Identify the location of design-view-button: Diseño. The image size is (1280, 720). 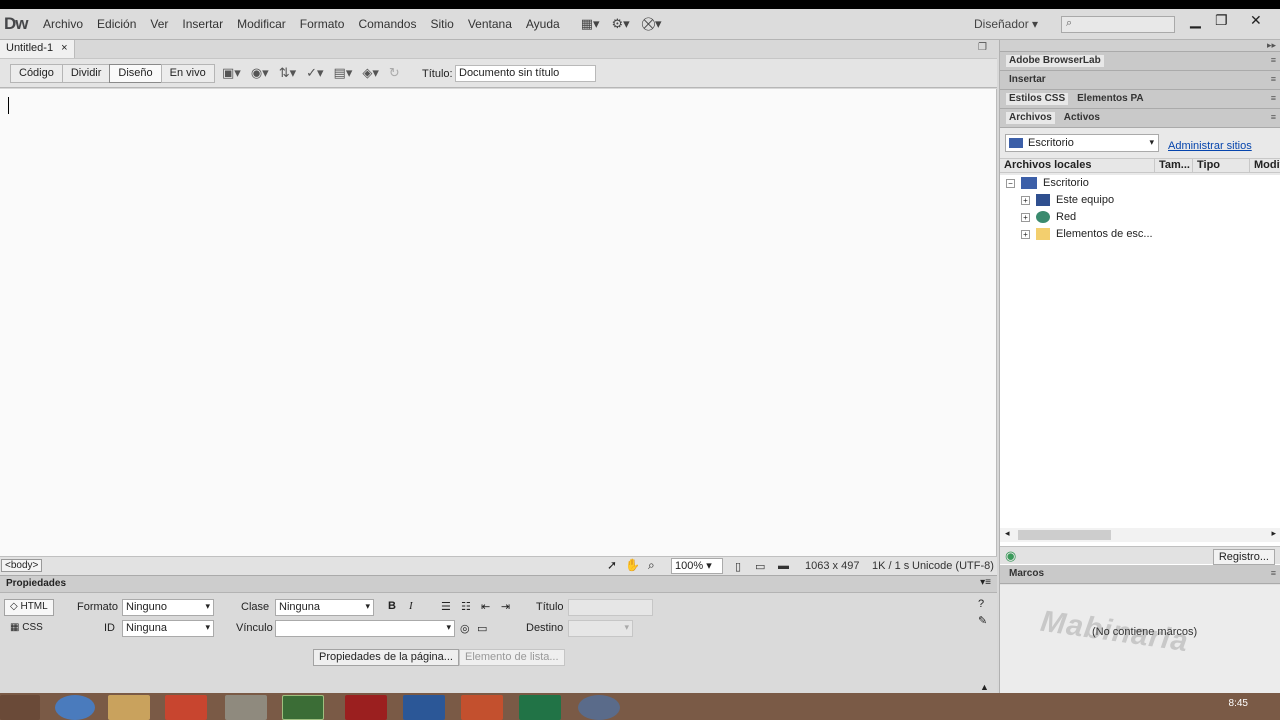
(135, 73).